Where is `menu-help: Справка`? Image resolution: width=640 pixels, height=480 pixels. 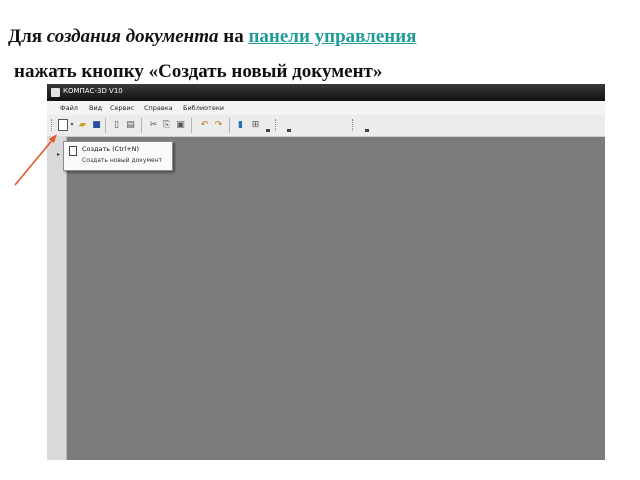 menu-help: Справка is located at coordinates (158, 108).